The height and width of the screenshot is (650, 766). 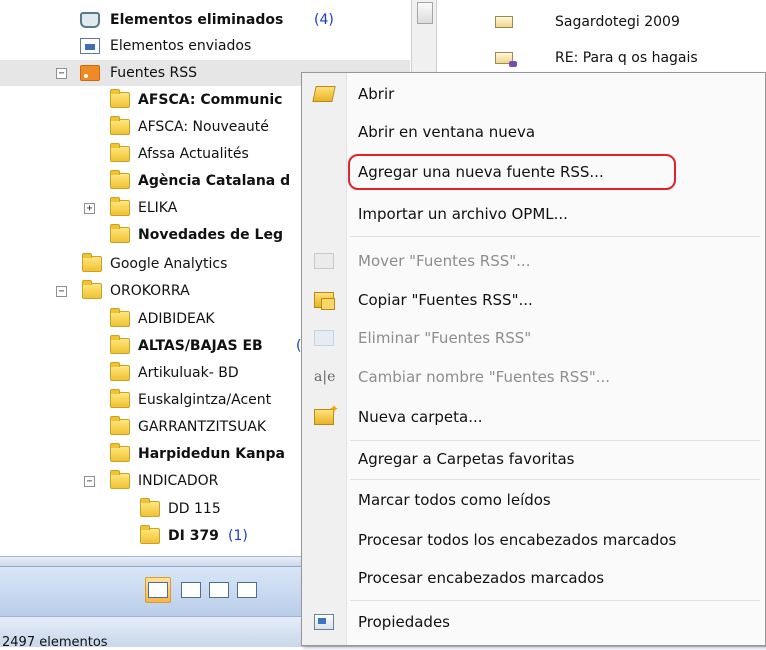 I want to click on folder-label: DD 115, so click(x=194, y=509).